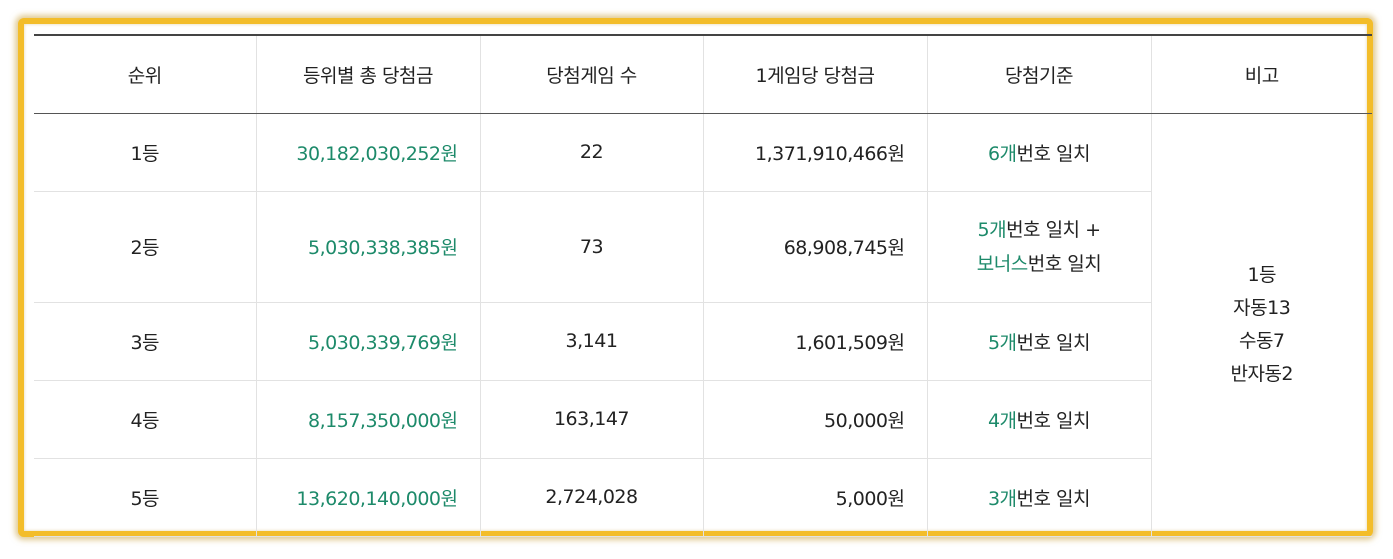 The image size is (1393, 559). Describe the element at coordinates (591, 152) in the screenshot. I see `winning-games-cell: 22` at that location.